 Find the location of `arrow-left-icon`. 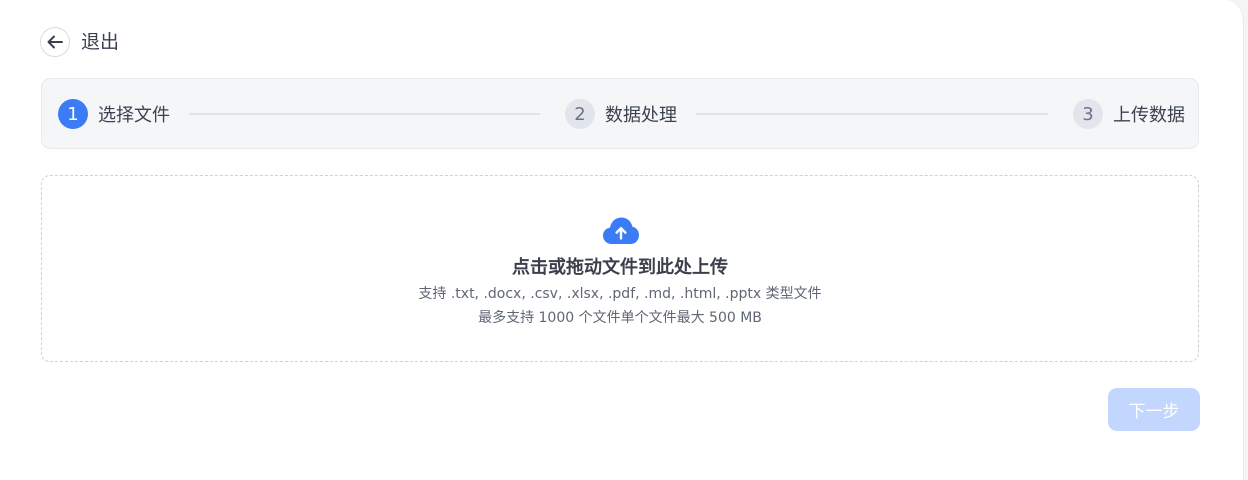

arrow-left-icon is located at coordinates (55, 42).